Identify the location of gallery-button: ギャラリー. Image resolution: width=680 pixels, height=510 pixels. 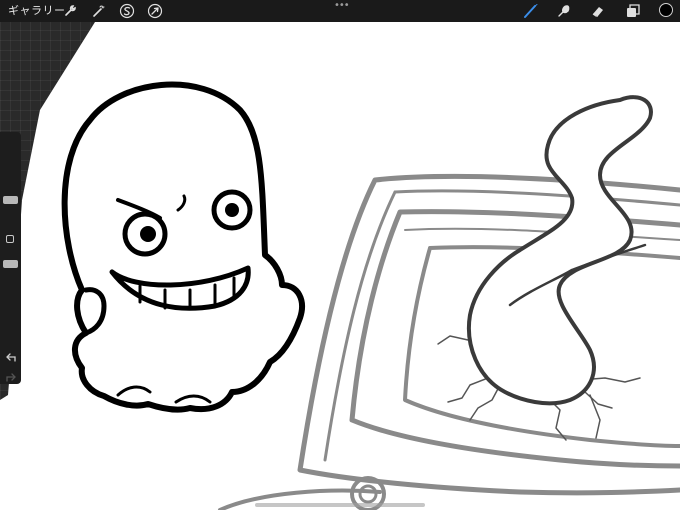
(37, 11).